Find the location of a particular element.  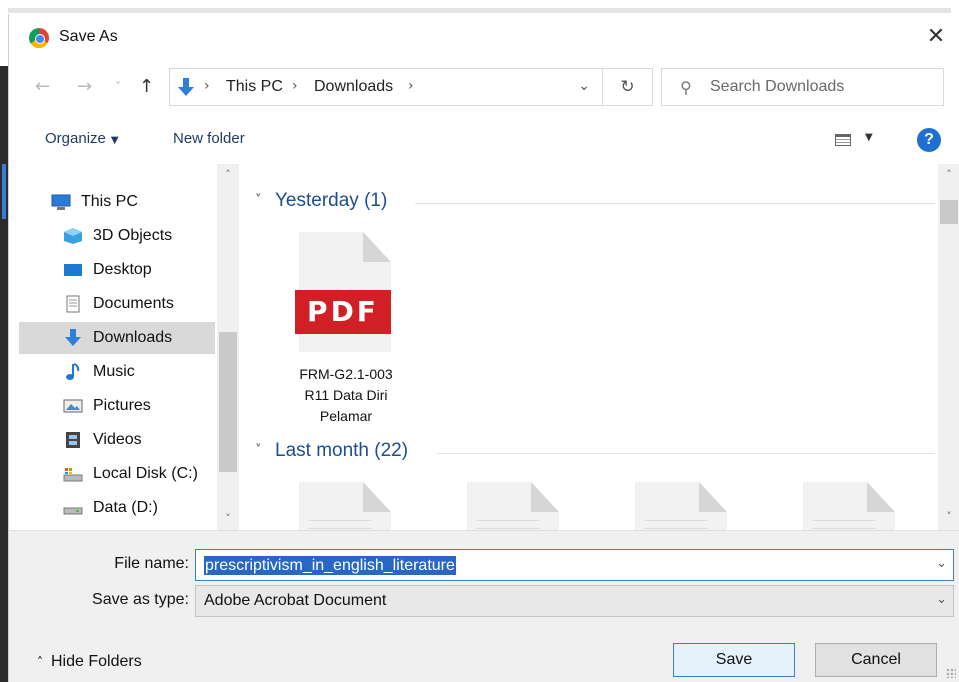

sidebar-item-label: Pictures is located at coordinates (122, 405).